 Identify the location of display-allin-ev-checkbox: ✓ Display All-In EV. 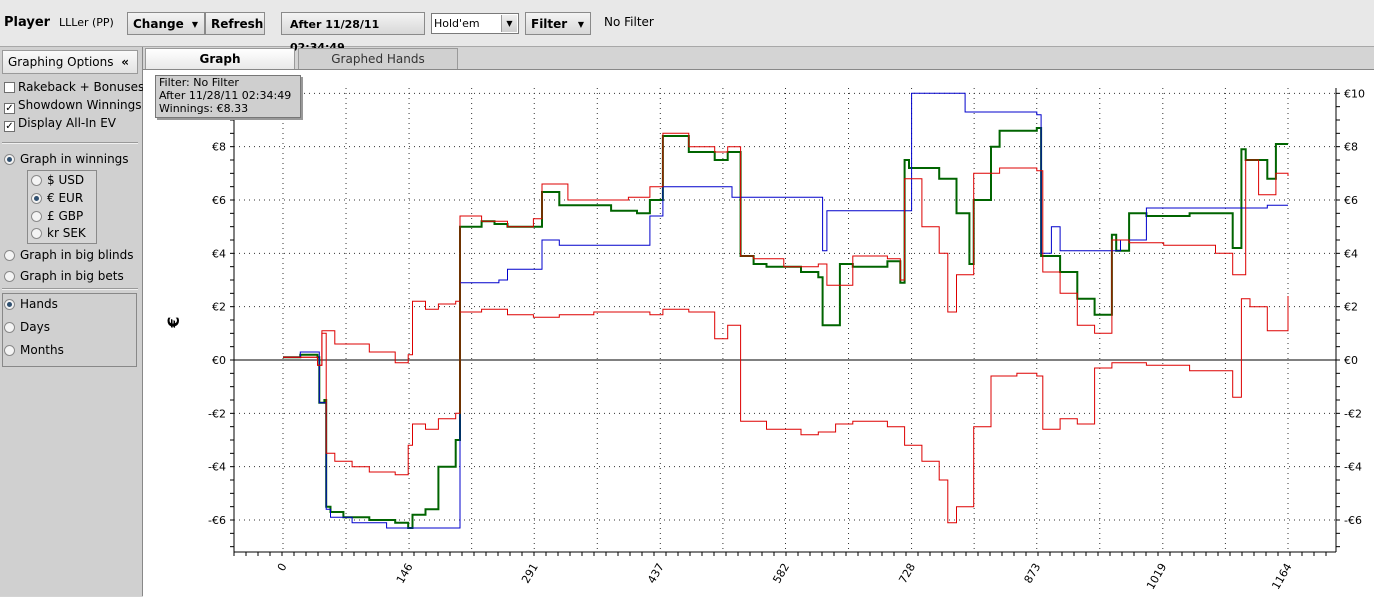
(60, 123).